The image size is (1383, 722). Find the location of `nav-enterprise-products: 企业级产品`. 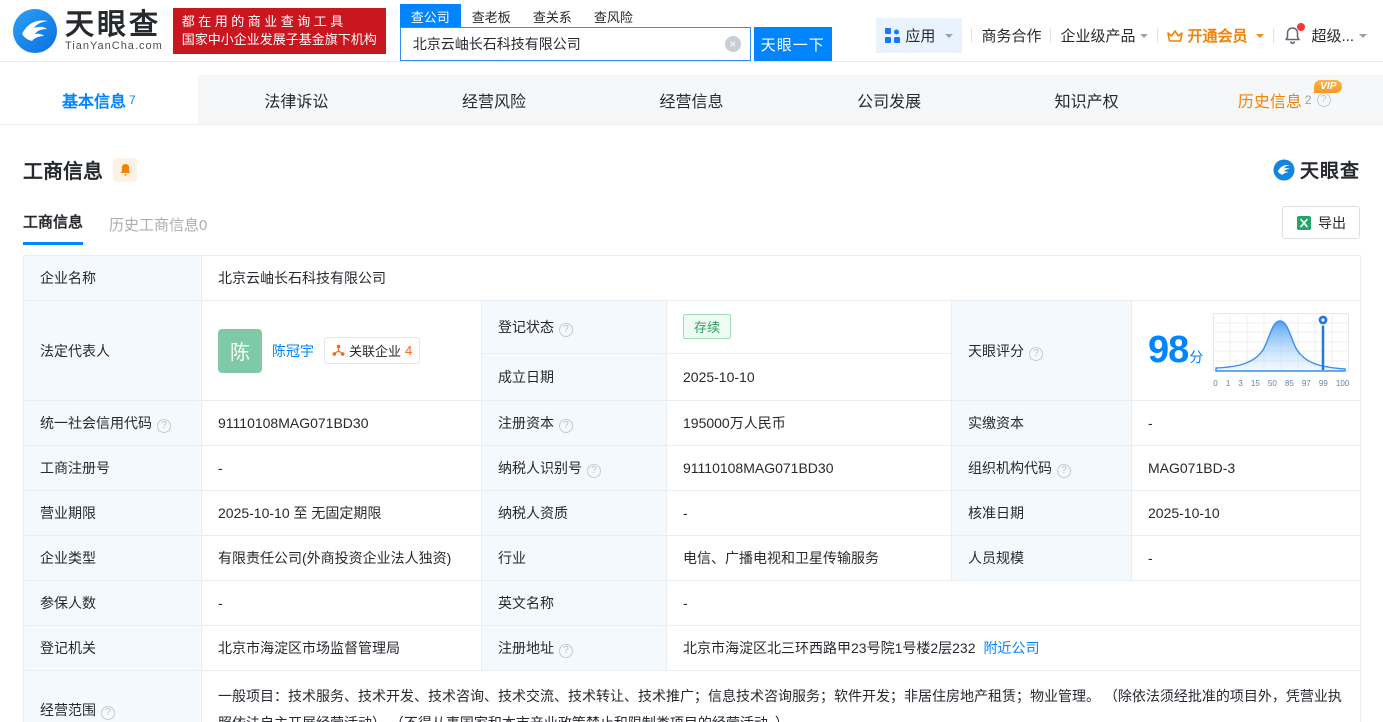

nav-enterprise-products: 企业级产品 is located at coordinates (1104, 35).